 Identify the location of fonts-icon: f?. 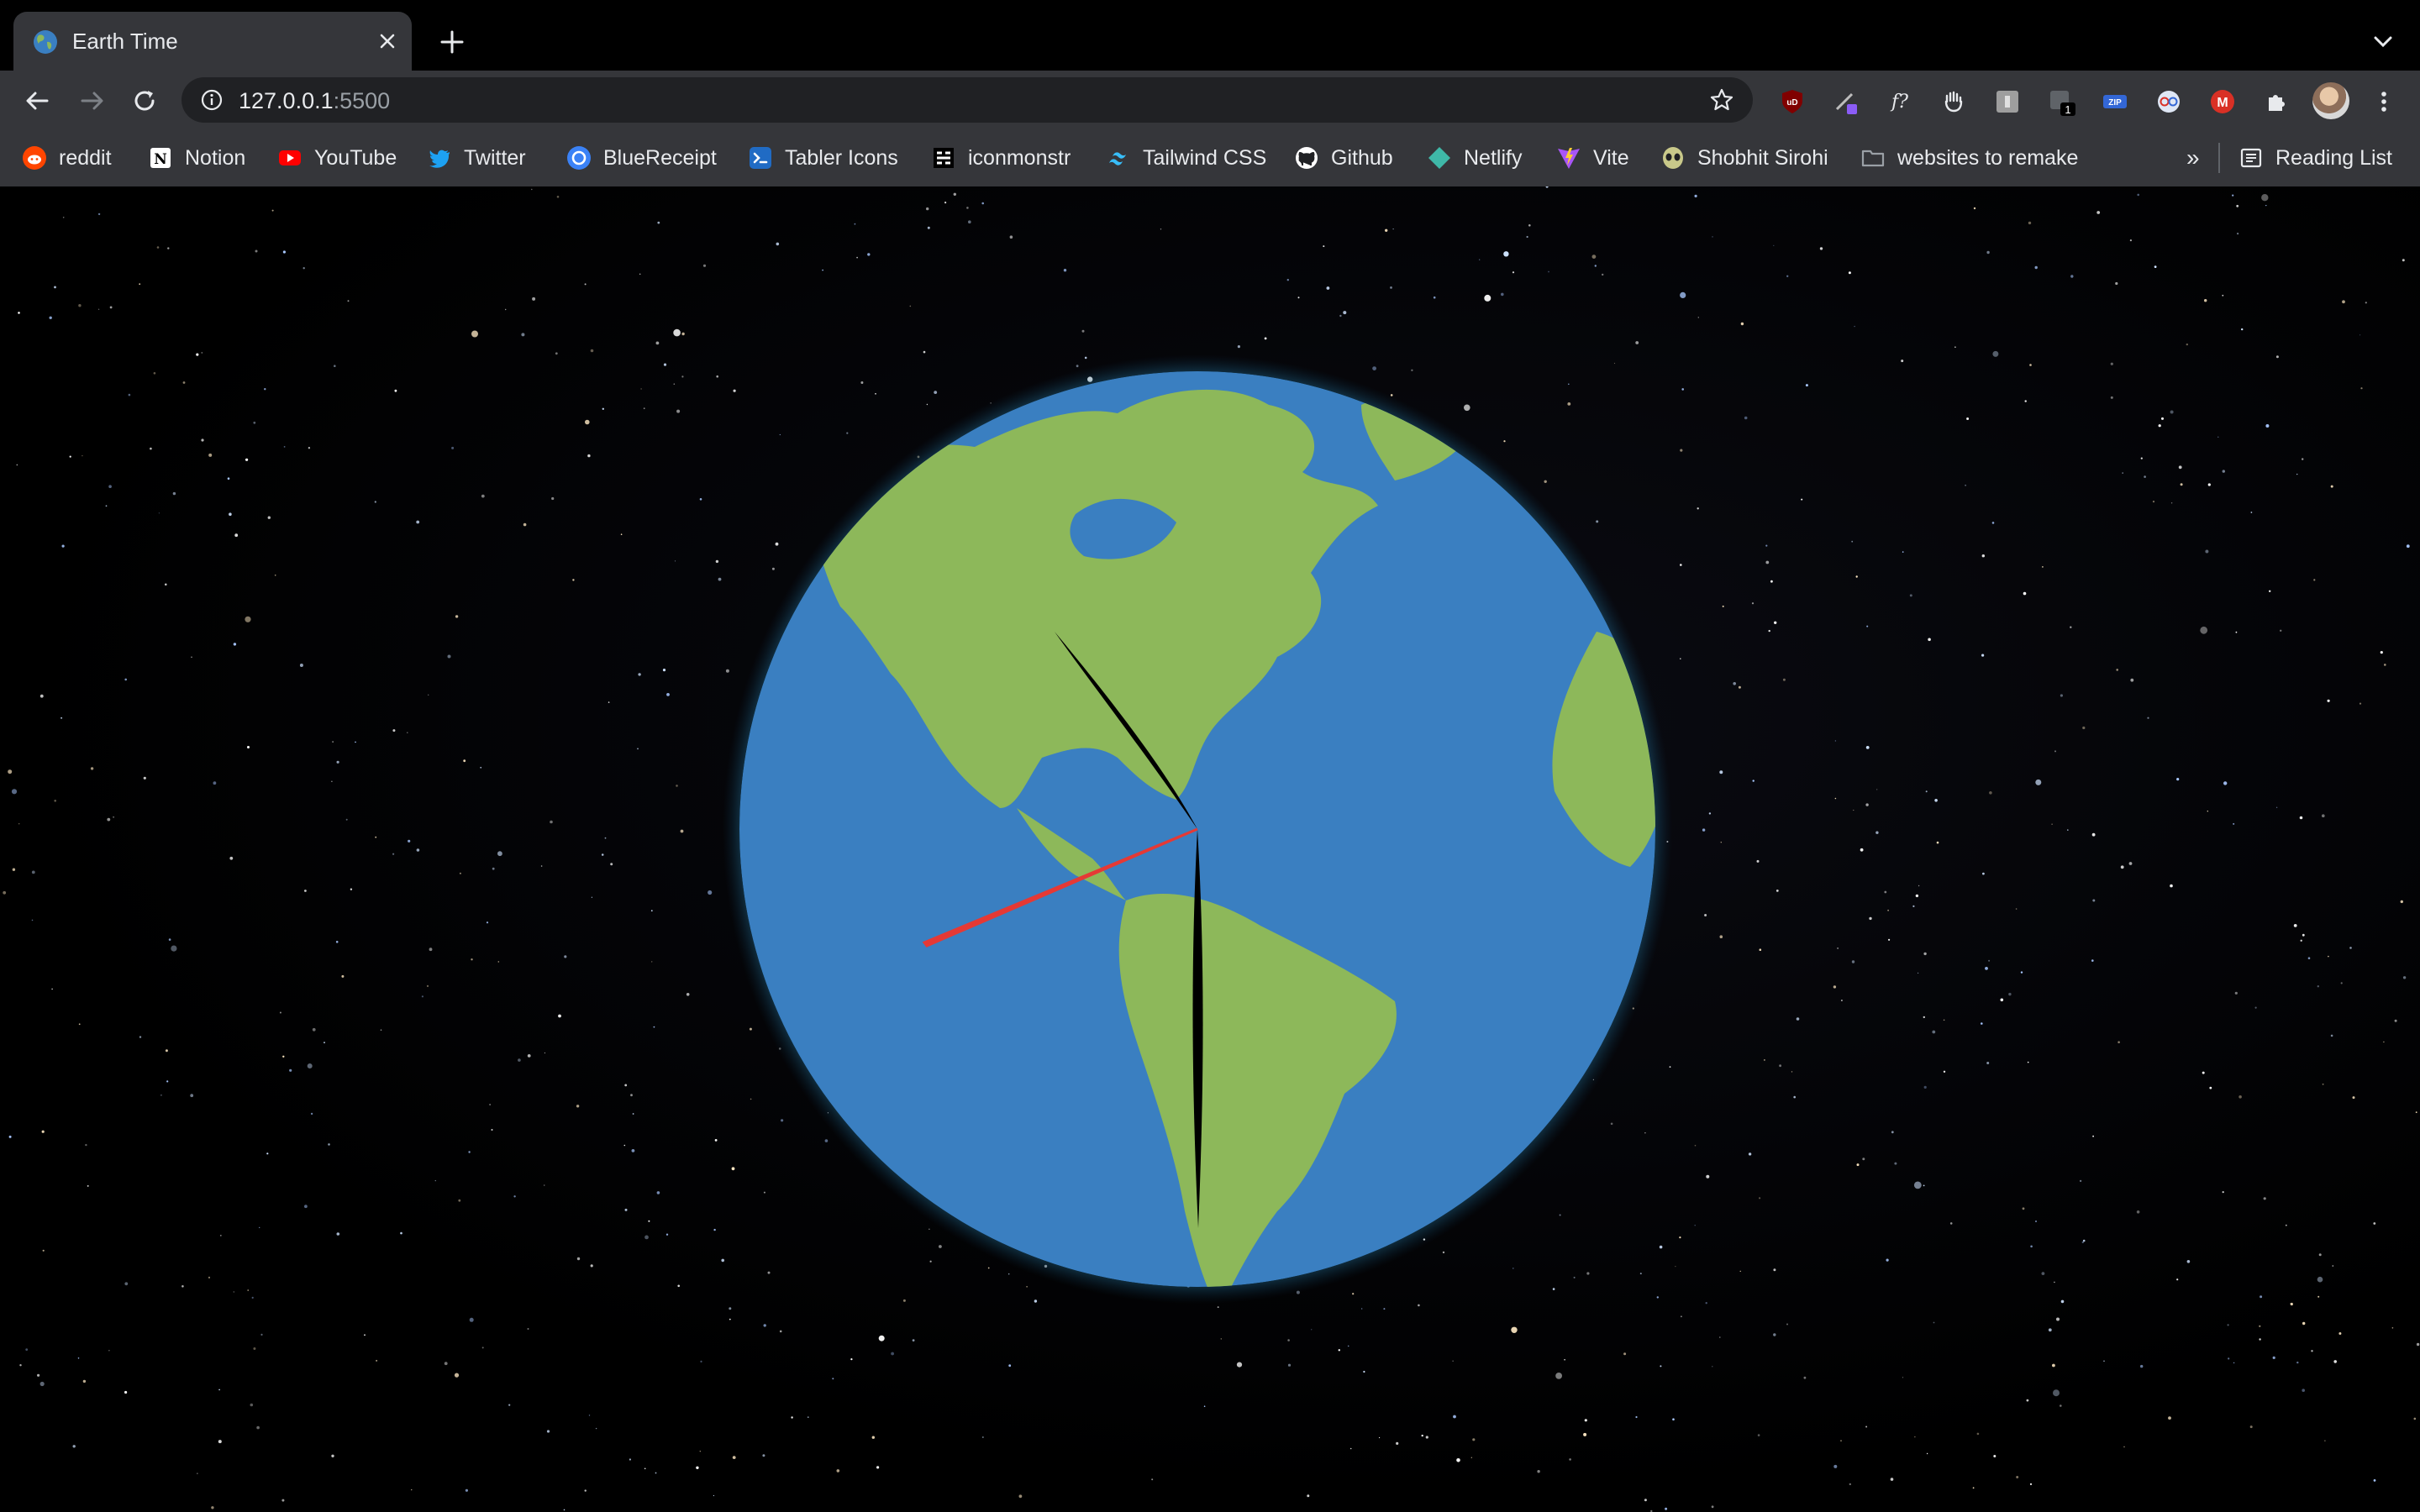
(1900, 101).